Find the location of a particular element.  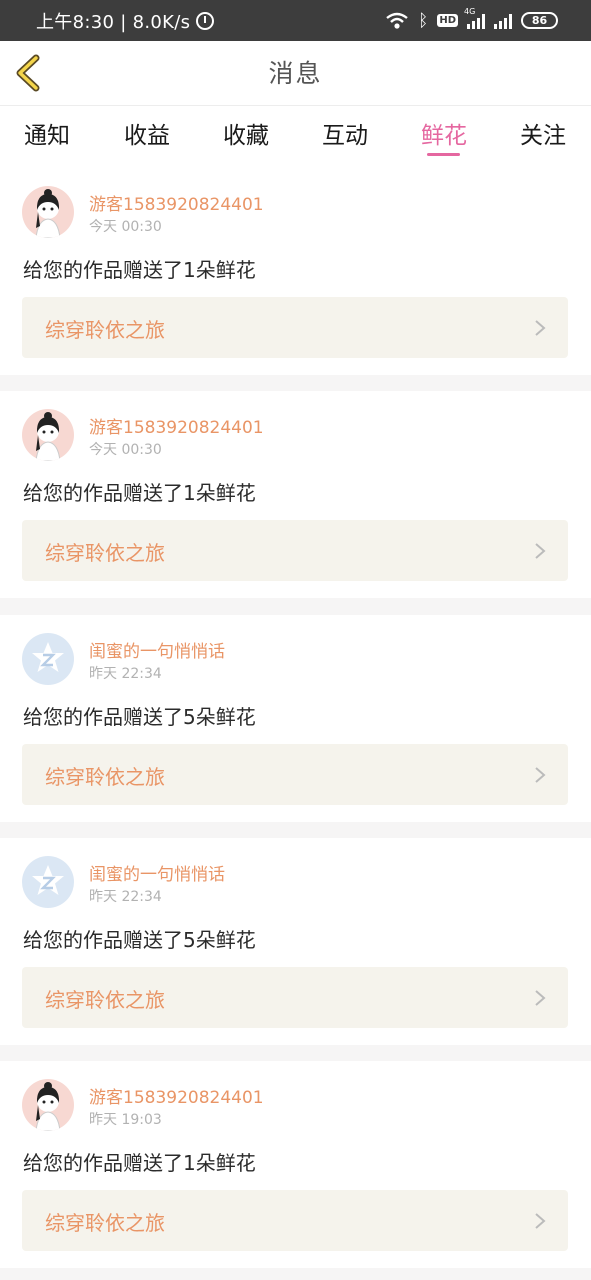

nav-header: 消息 is located at coordinates (295, 73).